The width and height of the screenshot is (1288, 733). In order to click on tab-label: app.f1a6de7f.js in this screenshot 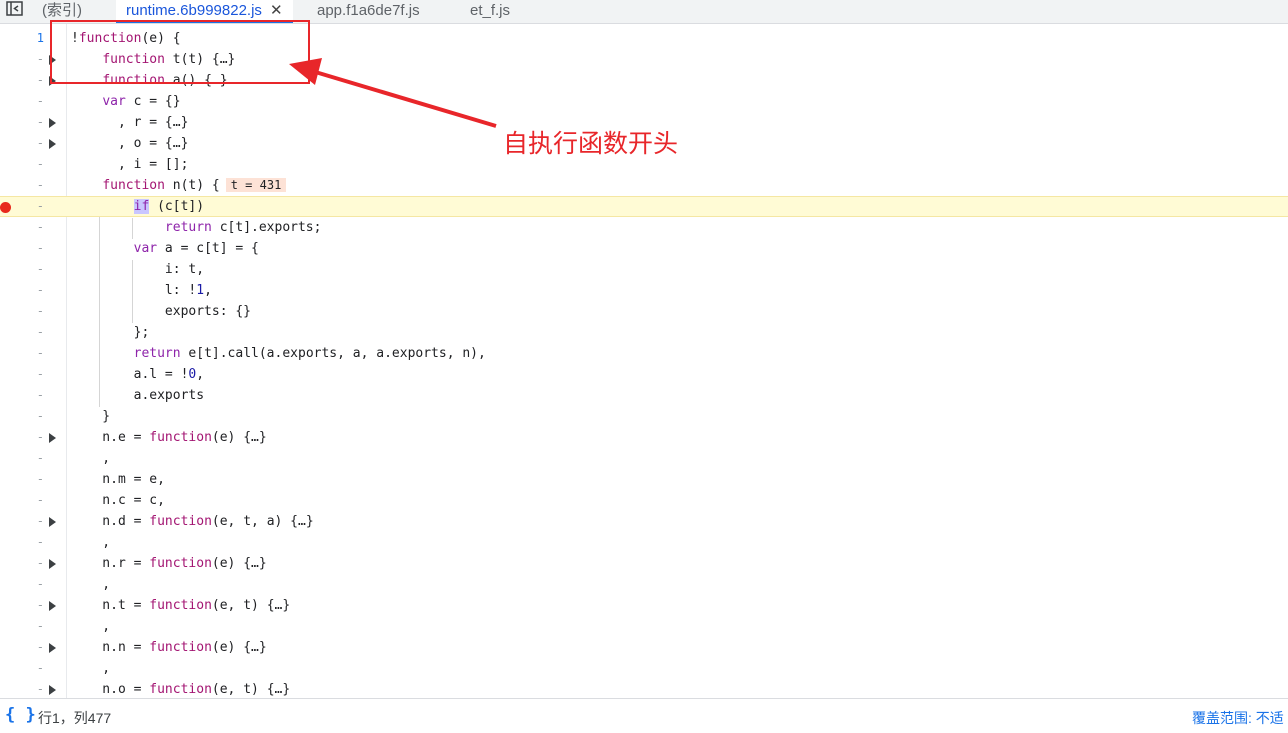, I will do `click(368, 10)`.